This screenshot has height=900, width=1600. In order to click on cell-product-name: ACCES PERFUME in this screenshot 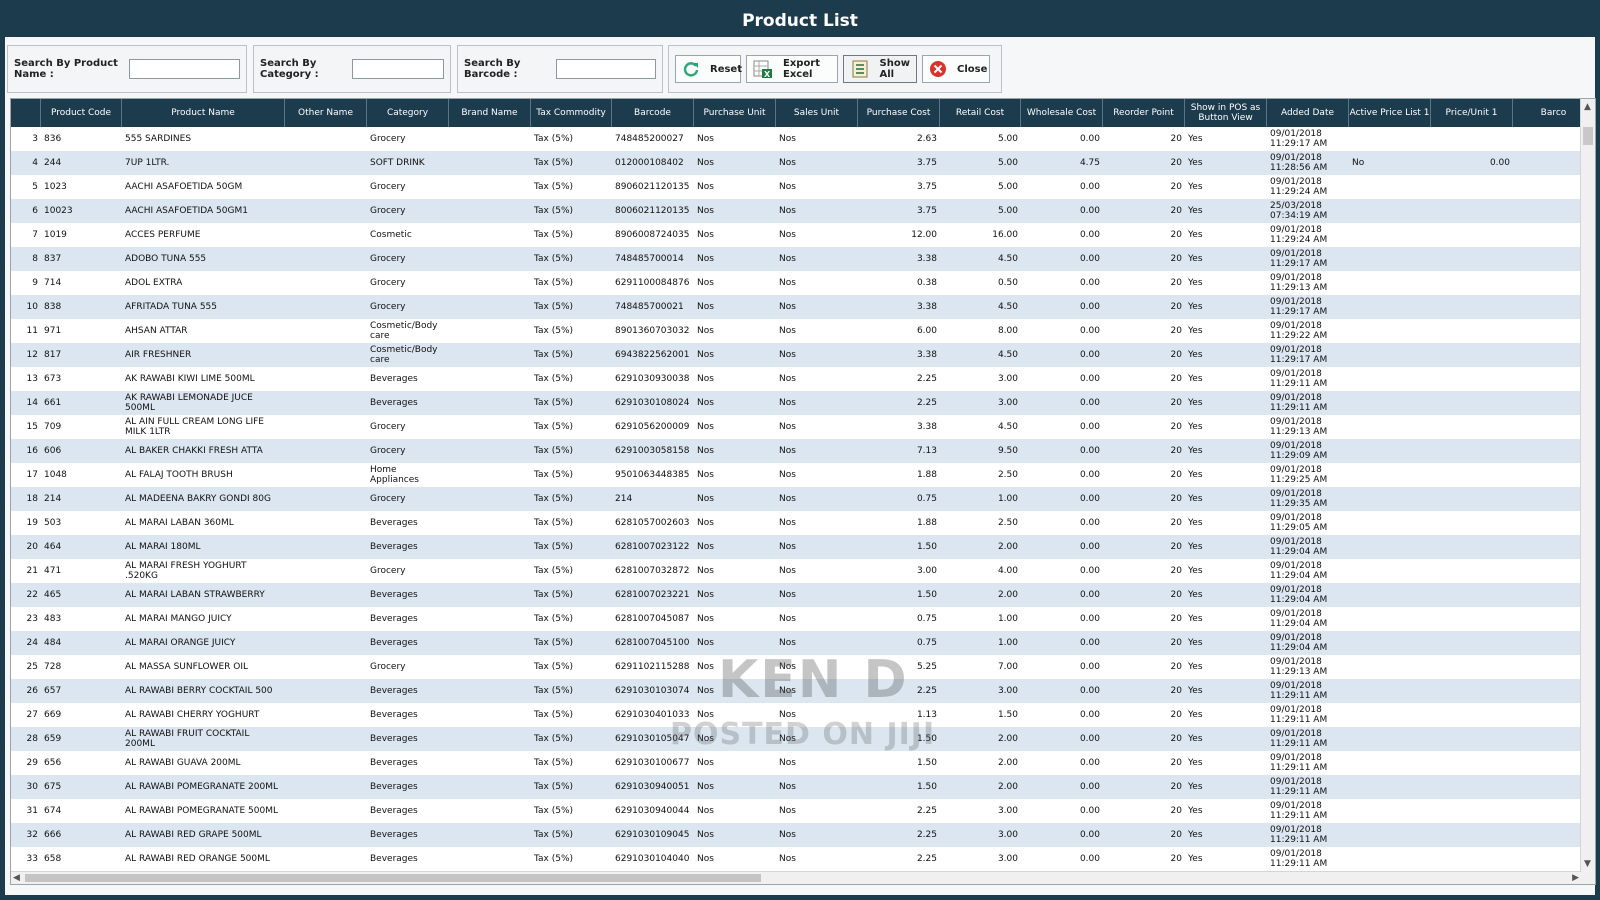, I will do `click(163, 235)`.